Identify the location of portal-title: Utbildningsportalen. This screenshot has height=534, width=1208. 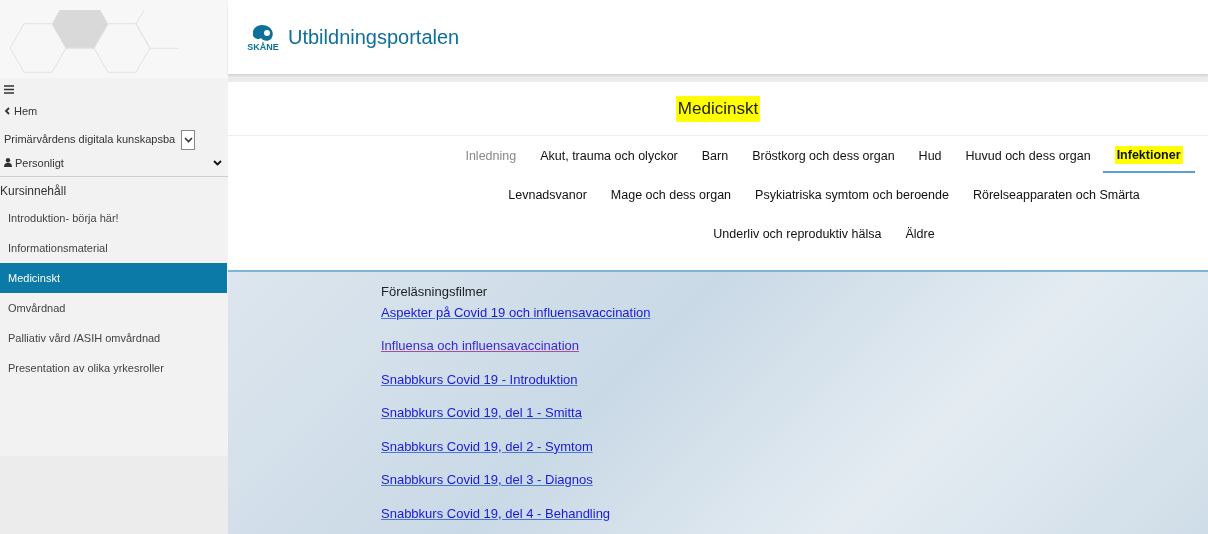
(374, 38).